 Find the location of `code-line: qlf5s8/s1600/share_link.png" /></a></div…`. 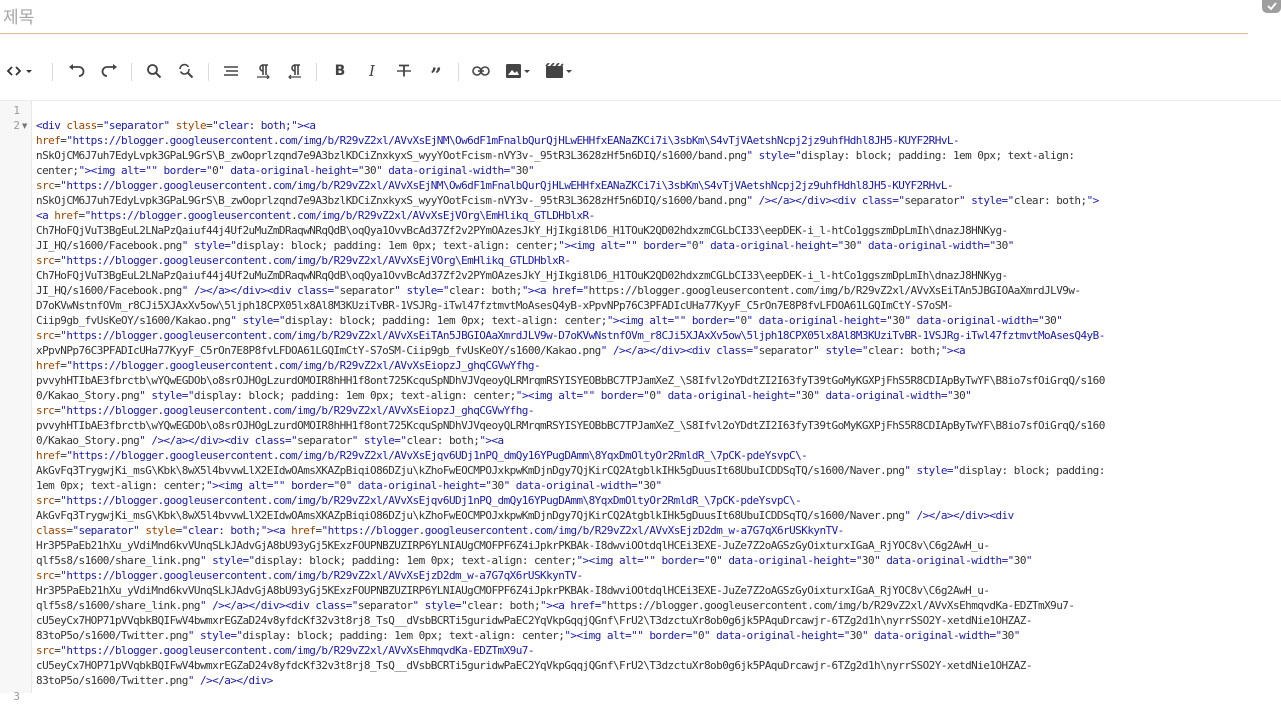

code-line: qlf5s8/s1600/share_link.png" /></a></div… is located at coordinates (555, 605).